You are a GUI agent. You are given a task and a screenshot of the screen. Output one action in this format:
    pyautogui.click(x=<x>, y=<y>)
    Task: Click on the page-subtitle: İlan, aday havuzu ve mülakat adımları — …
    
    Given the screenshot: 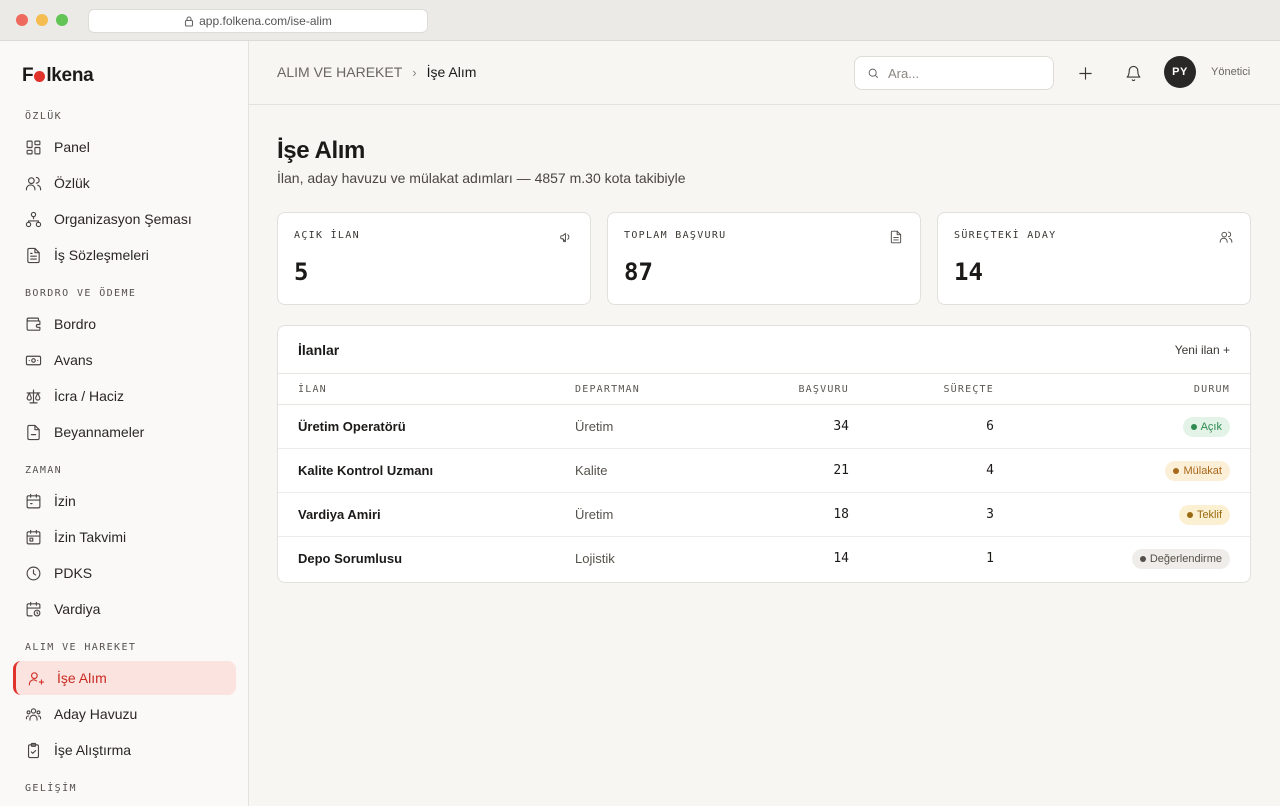 What is the action you would take?
    pyautogui.click(x=481, y=178)
    